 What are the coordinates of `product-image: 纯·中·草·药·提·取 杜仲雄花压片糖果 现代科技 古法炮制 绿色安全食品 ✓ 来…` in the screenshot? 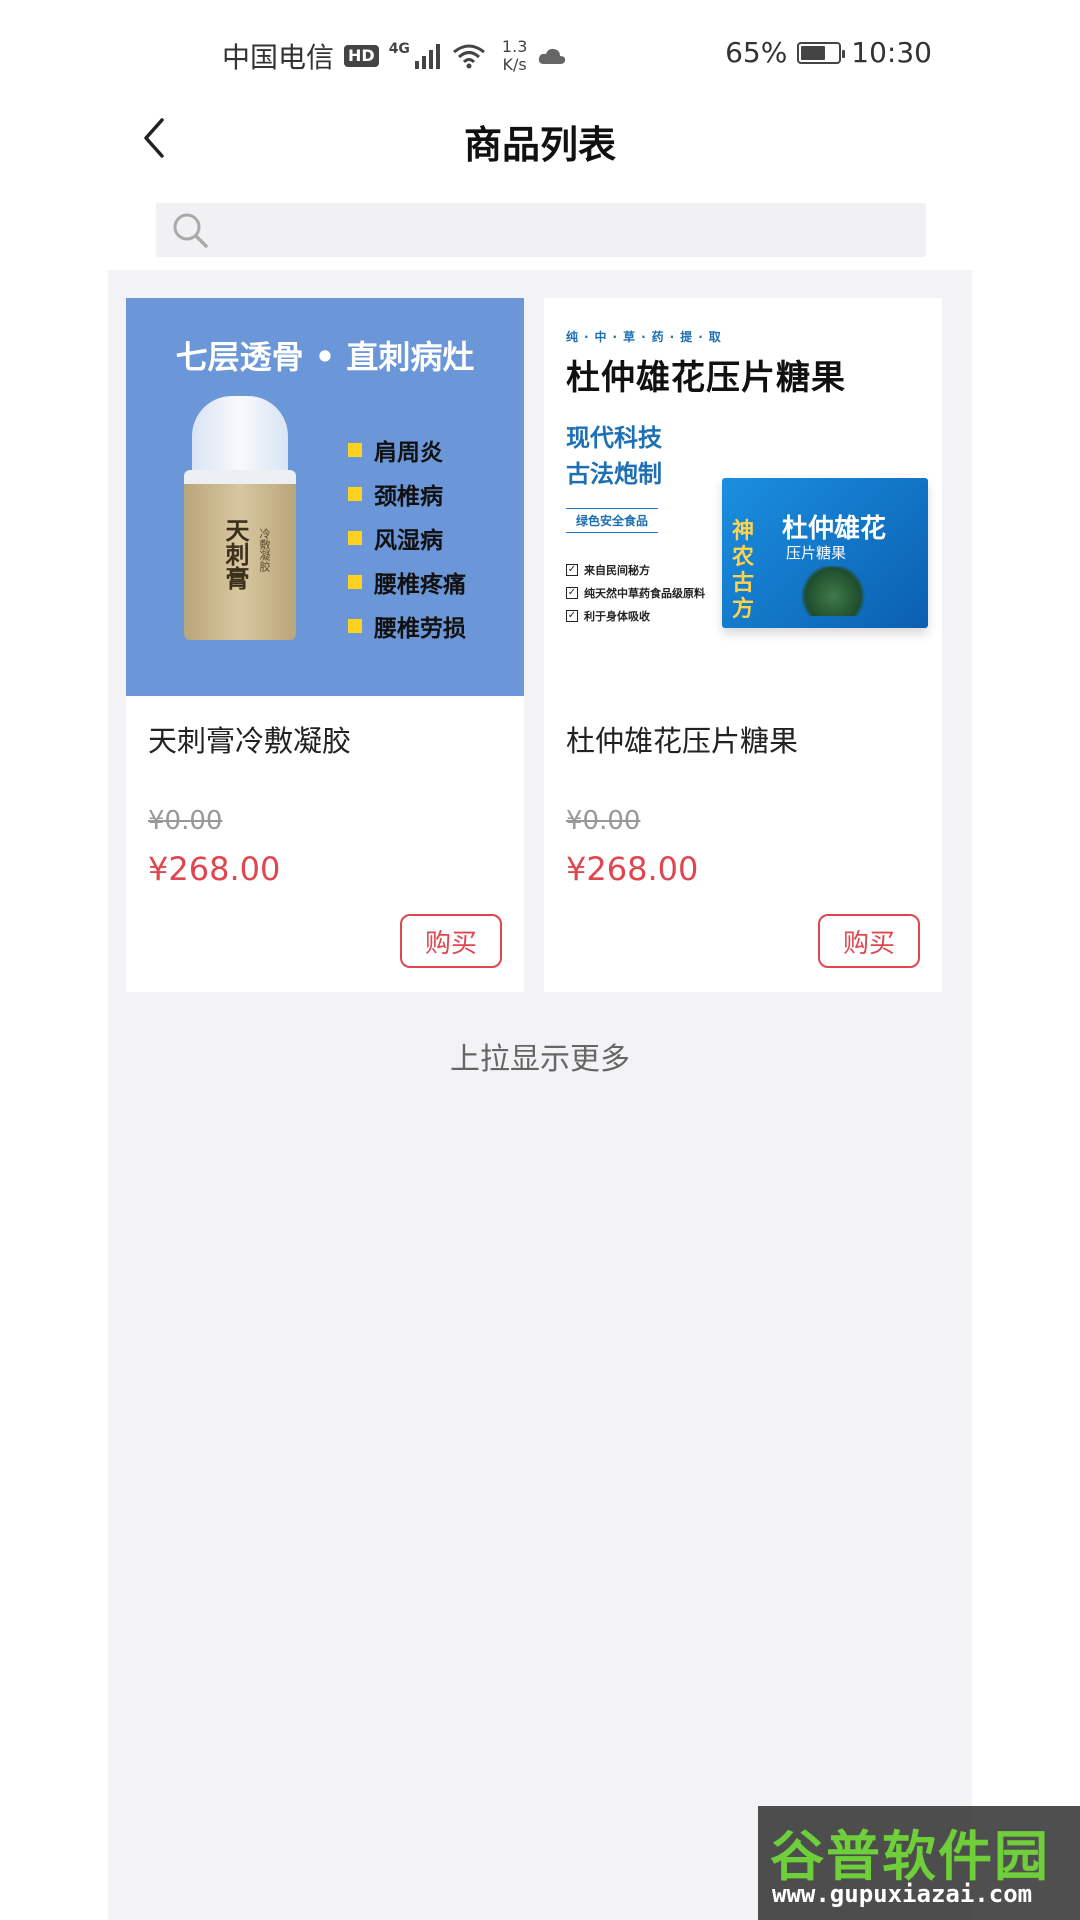 It's located at (743, 497).